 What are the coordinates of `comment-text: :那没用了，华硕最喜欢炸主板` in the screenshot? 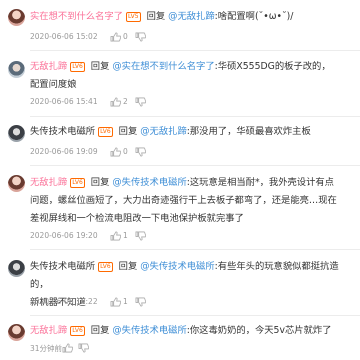 It's located at (248, 131).